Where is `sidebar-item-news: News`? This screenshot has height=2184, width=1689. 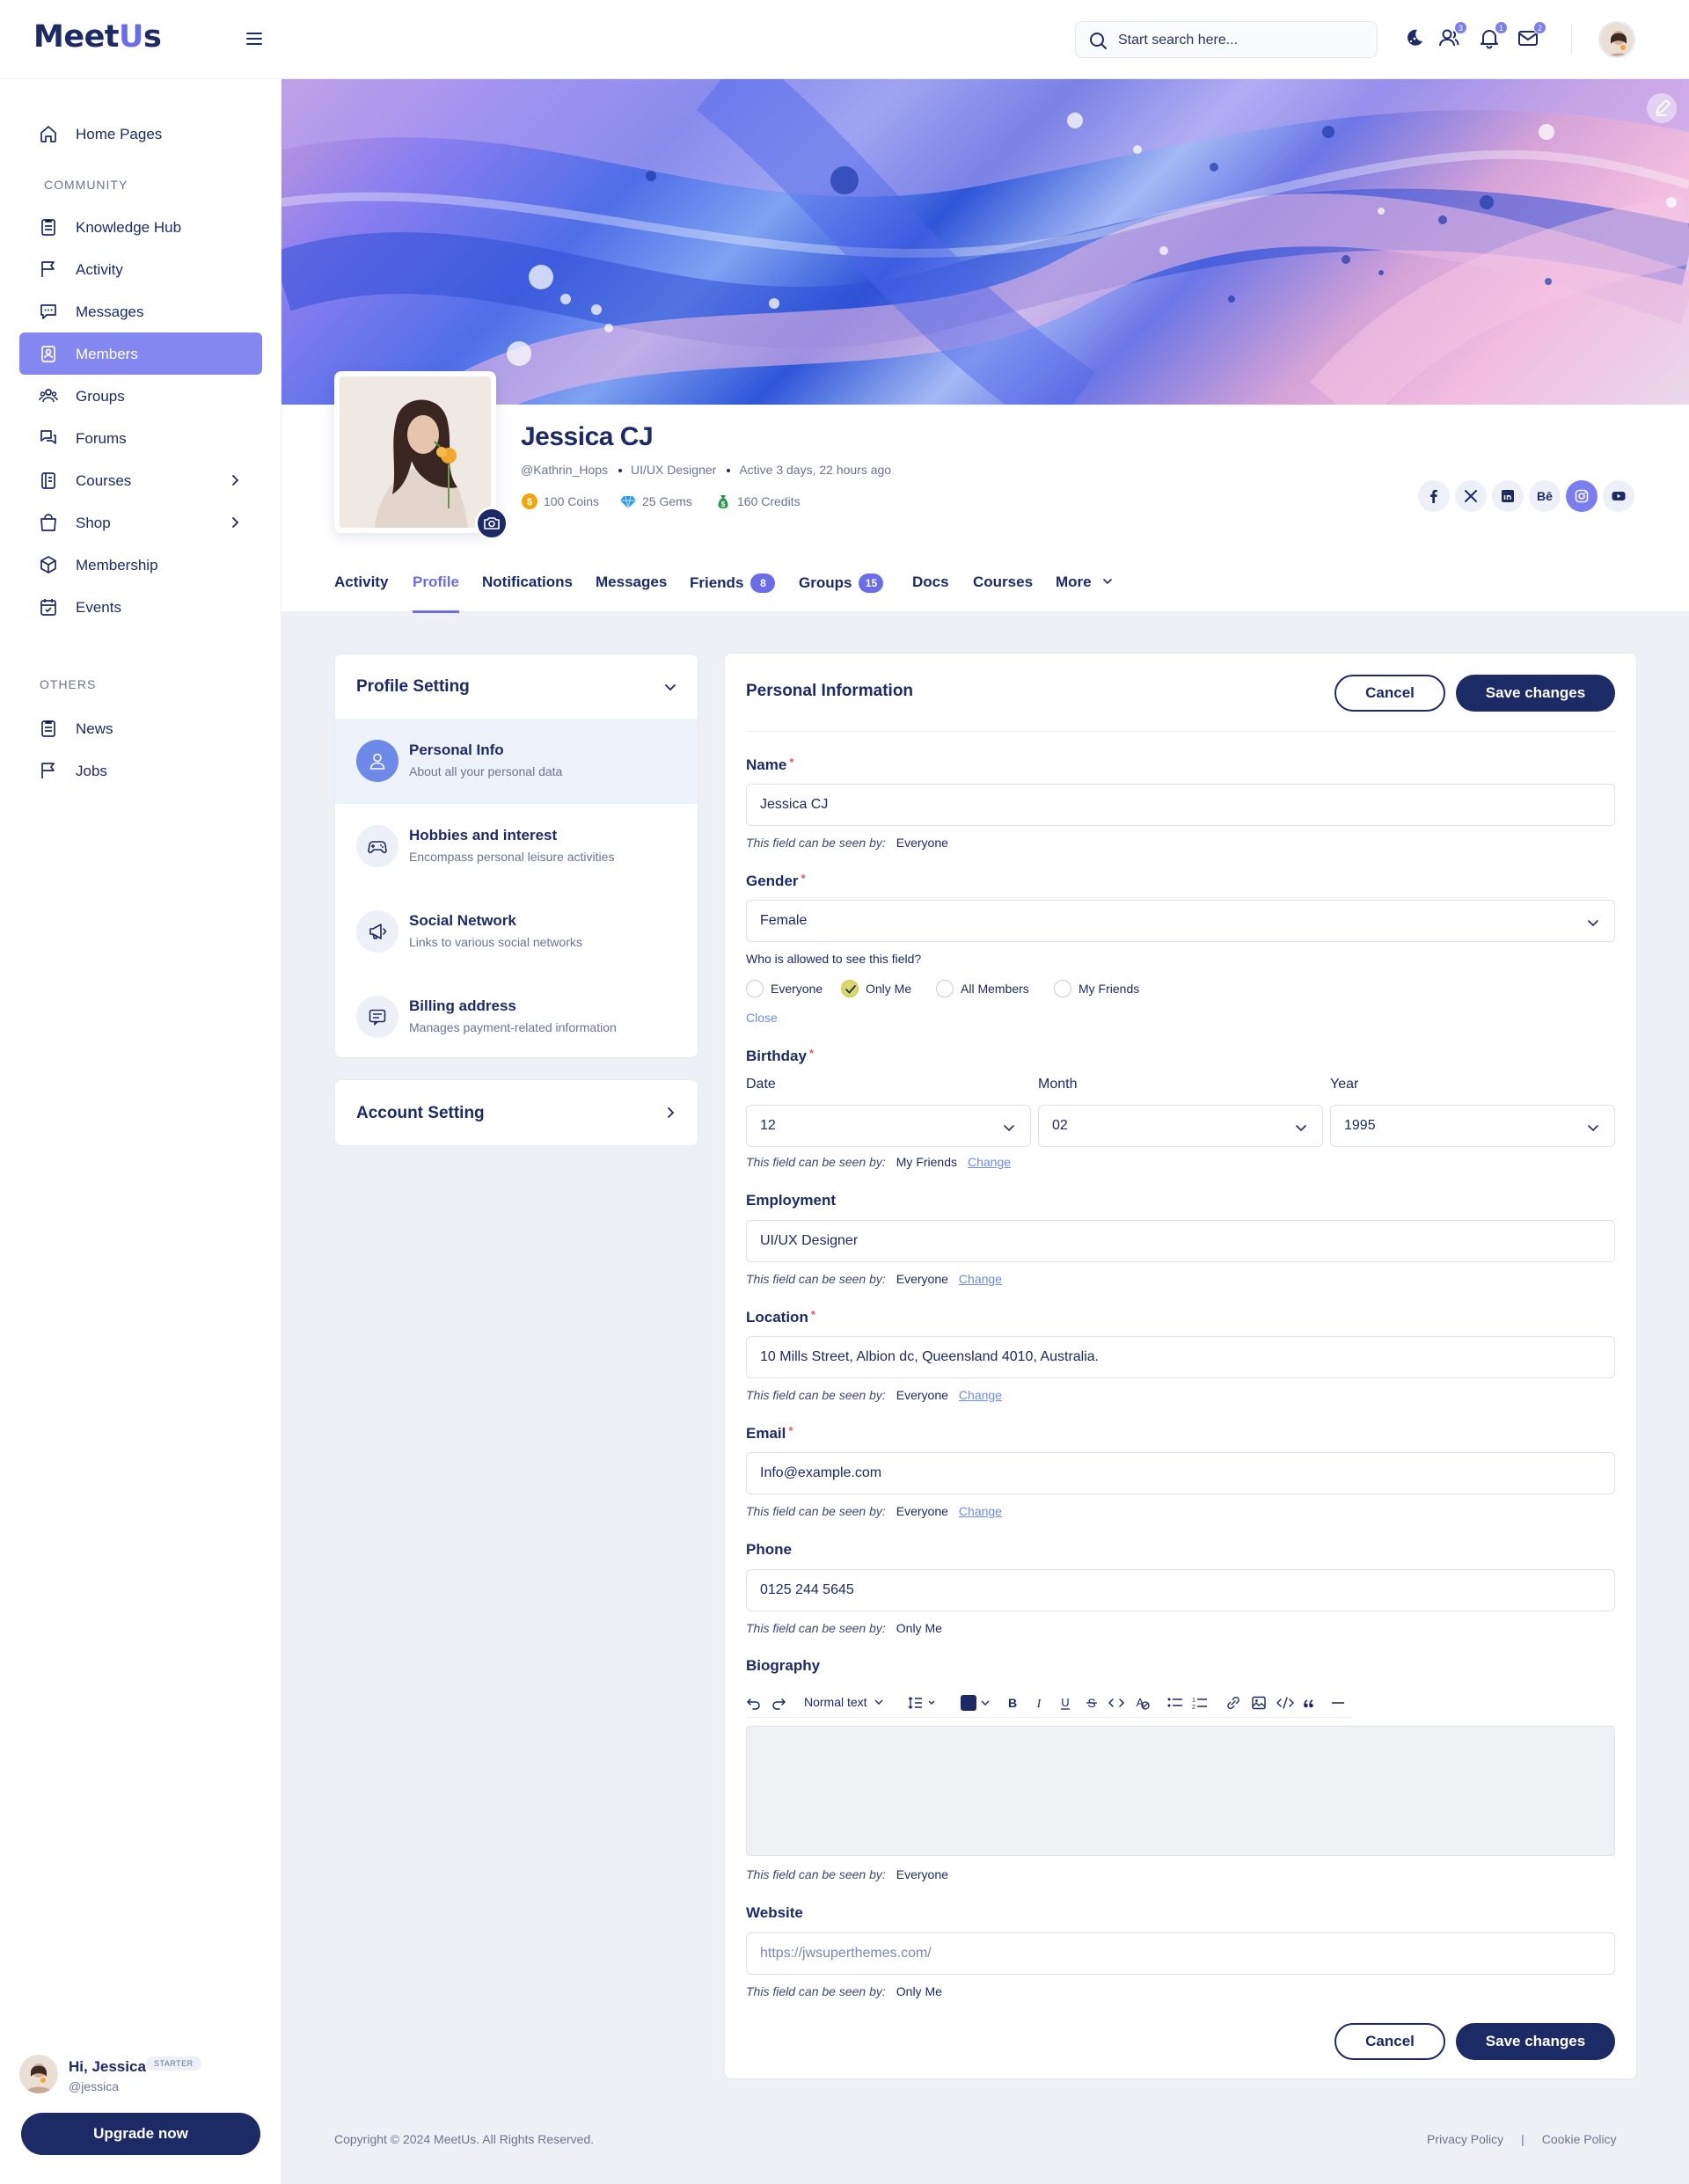 sidebar-item-news: News is located at coordinates (140, 728).